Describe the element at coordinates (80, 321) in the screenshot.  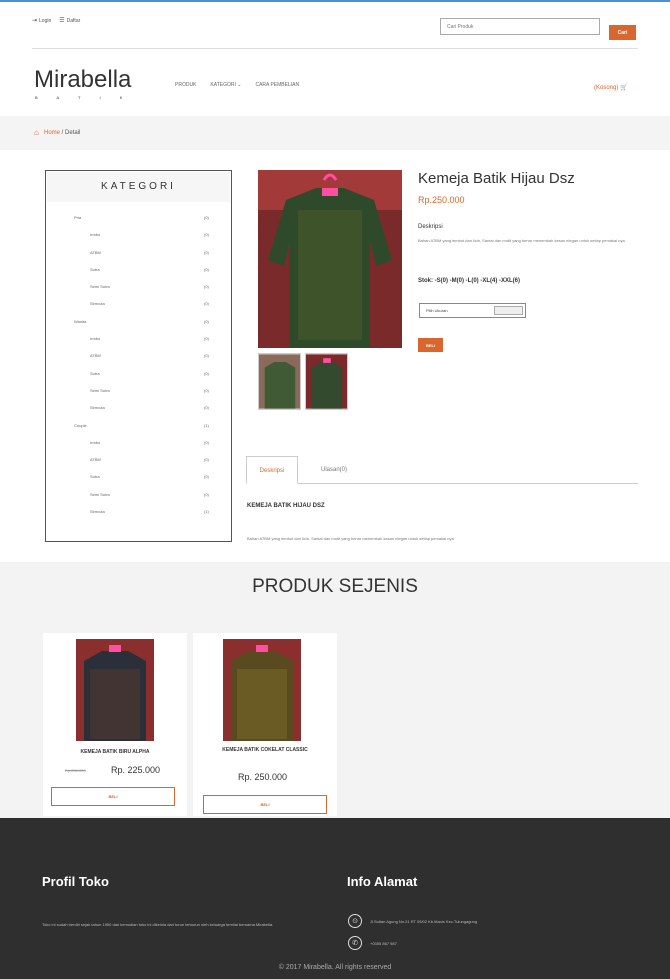
I see `sidebar-category-name: Wanita` at that location.